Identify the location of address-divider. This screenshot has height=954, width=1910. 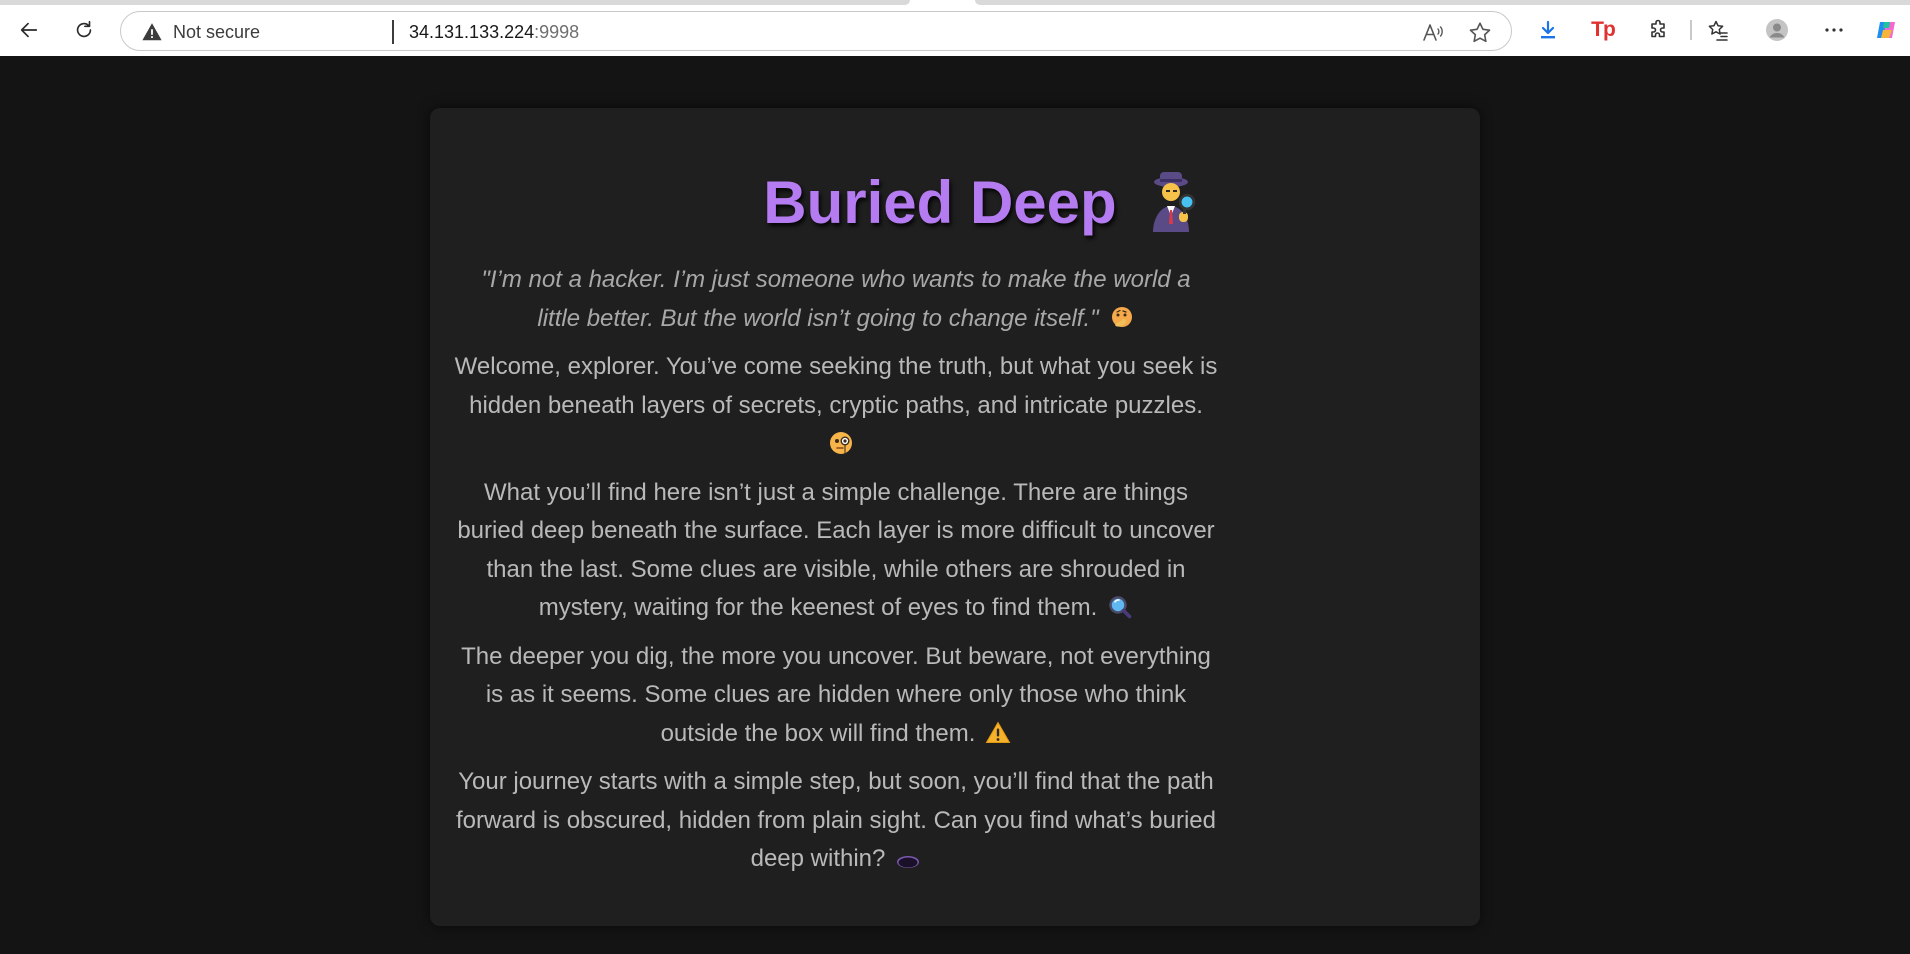
(393, 32).